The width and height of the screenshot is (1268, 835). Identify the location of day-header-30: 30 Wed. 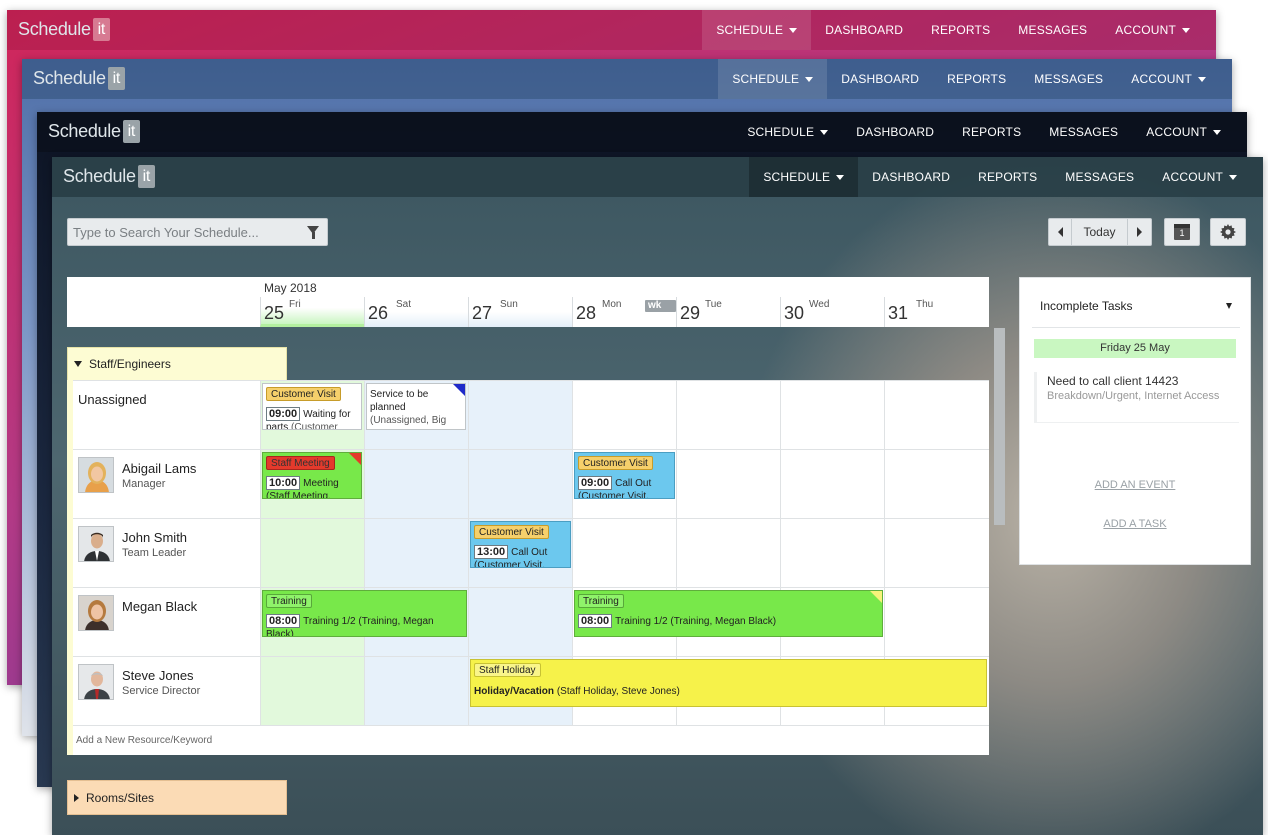
(832, 312).